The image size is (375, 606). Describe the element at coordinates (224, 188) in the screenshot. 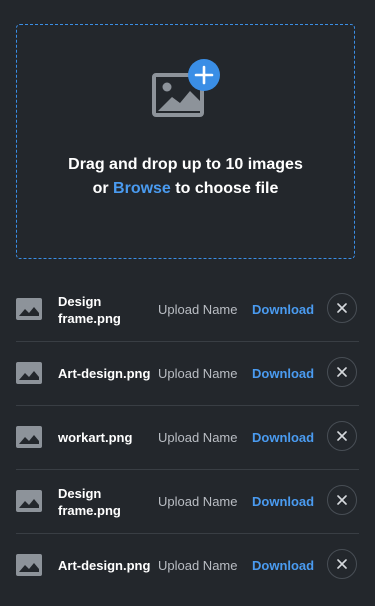

I see `dropzone-suffix: to choose file` at that location.